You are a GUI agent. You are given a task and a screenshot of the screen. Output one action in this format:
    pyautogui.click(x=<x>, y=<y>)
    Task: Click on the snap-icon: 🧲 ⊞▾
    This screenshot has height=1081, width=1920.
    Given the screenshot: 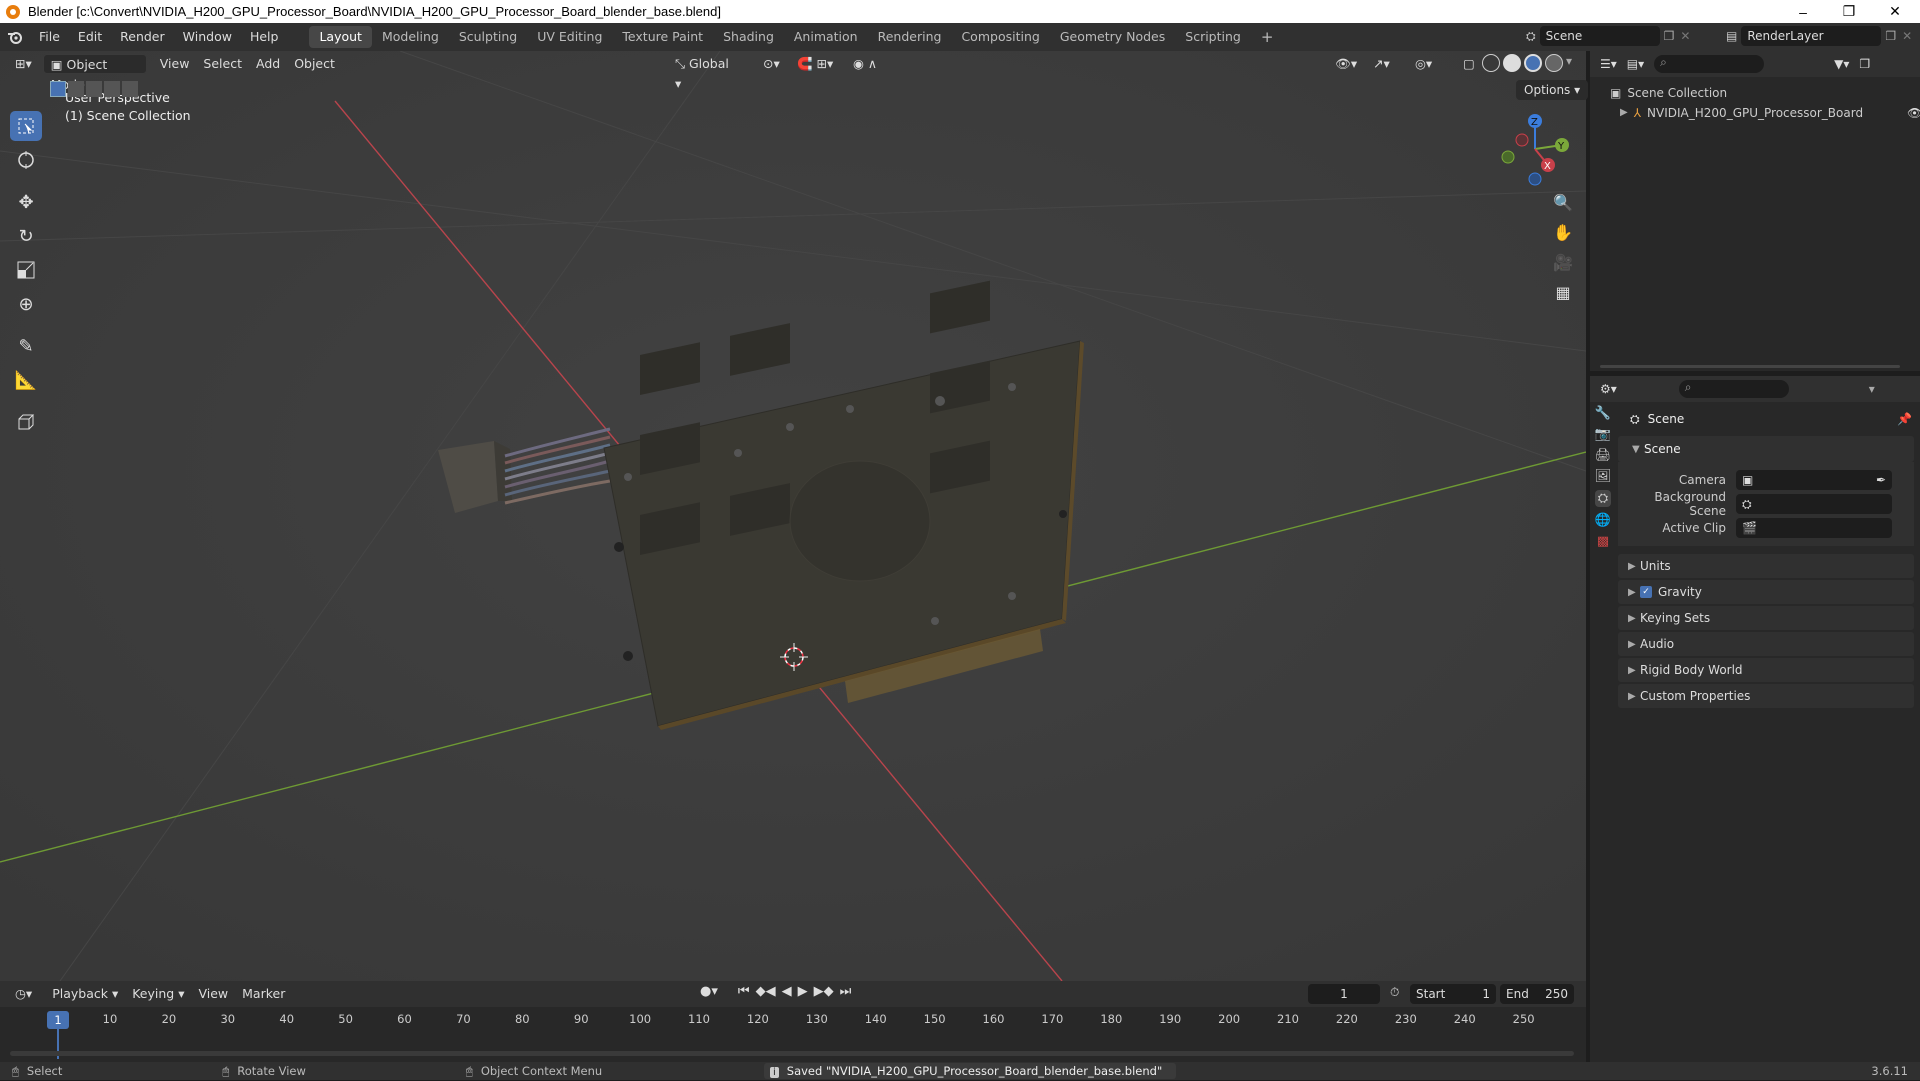 What is the action you would take?
    pyautogui.click(x=815, y=64)
    